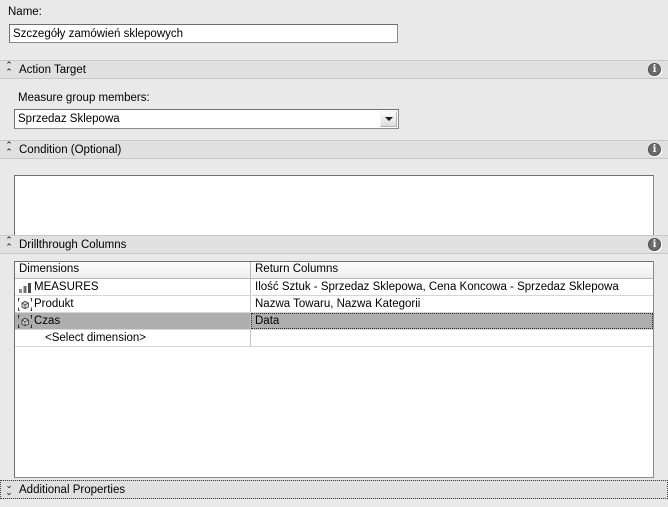 The height and width of the screenshot is (507, 668). What do you see at coordinates (654, 69) in the screenshot?
I see `info-icon-action-target: i` at bounding box center [654, 69].